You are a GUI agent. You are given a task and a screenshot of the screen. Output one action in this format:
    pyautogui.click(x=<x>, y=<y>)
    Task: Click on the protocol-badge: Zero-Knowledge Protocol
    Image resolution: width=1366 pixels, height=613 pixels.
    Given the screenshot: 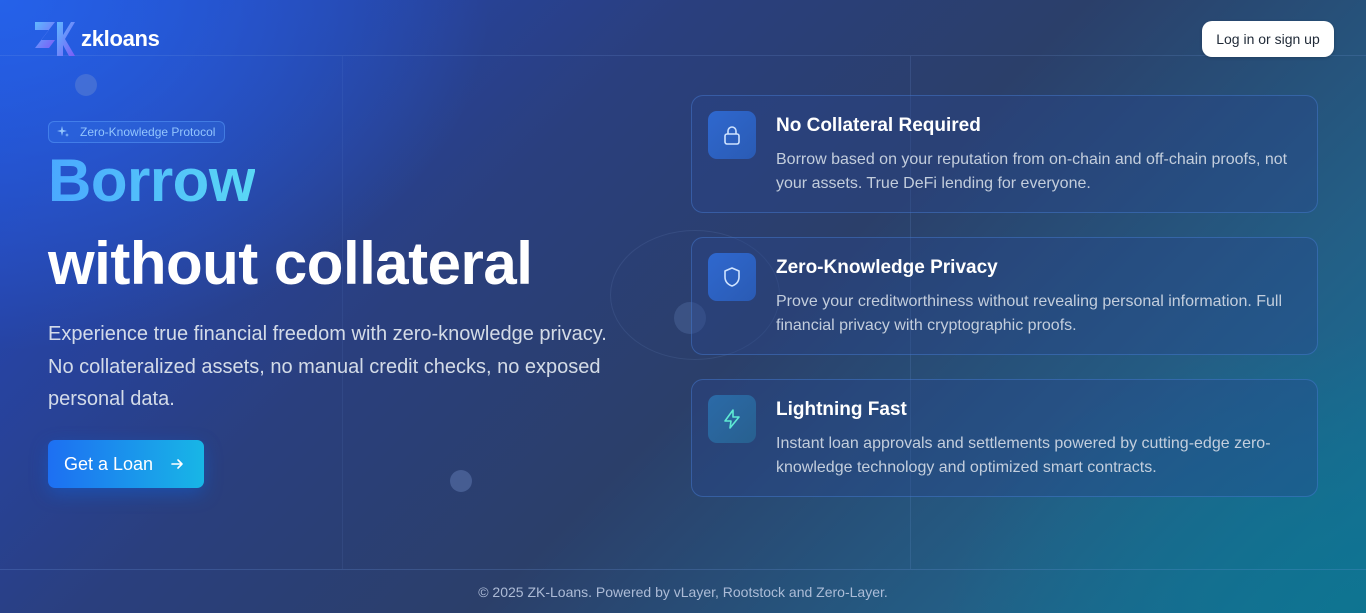 What is the action you would take?
    pyautogui.click(x=137, y=132)
    